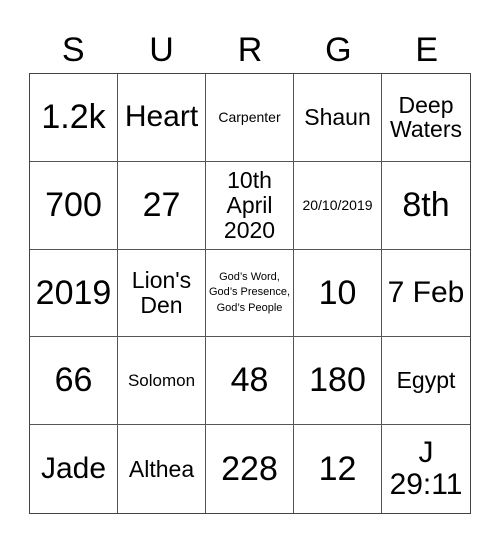 Image resolution: width=500 pixels, height=544 pixels. Describe the element at coordinates (426, 469) in the screenshot. I see `bingo-cell: J 29:11` at that location.